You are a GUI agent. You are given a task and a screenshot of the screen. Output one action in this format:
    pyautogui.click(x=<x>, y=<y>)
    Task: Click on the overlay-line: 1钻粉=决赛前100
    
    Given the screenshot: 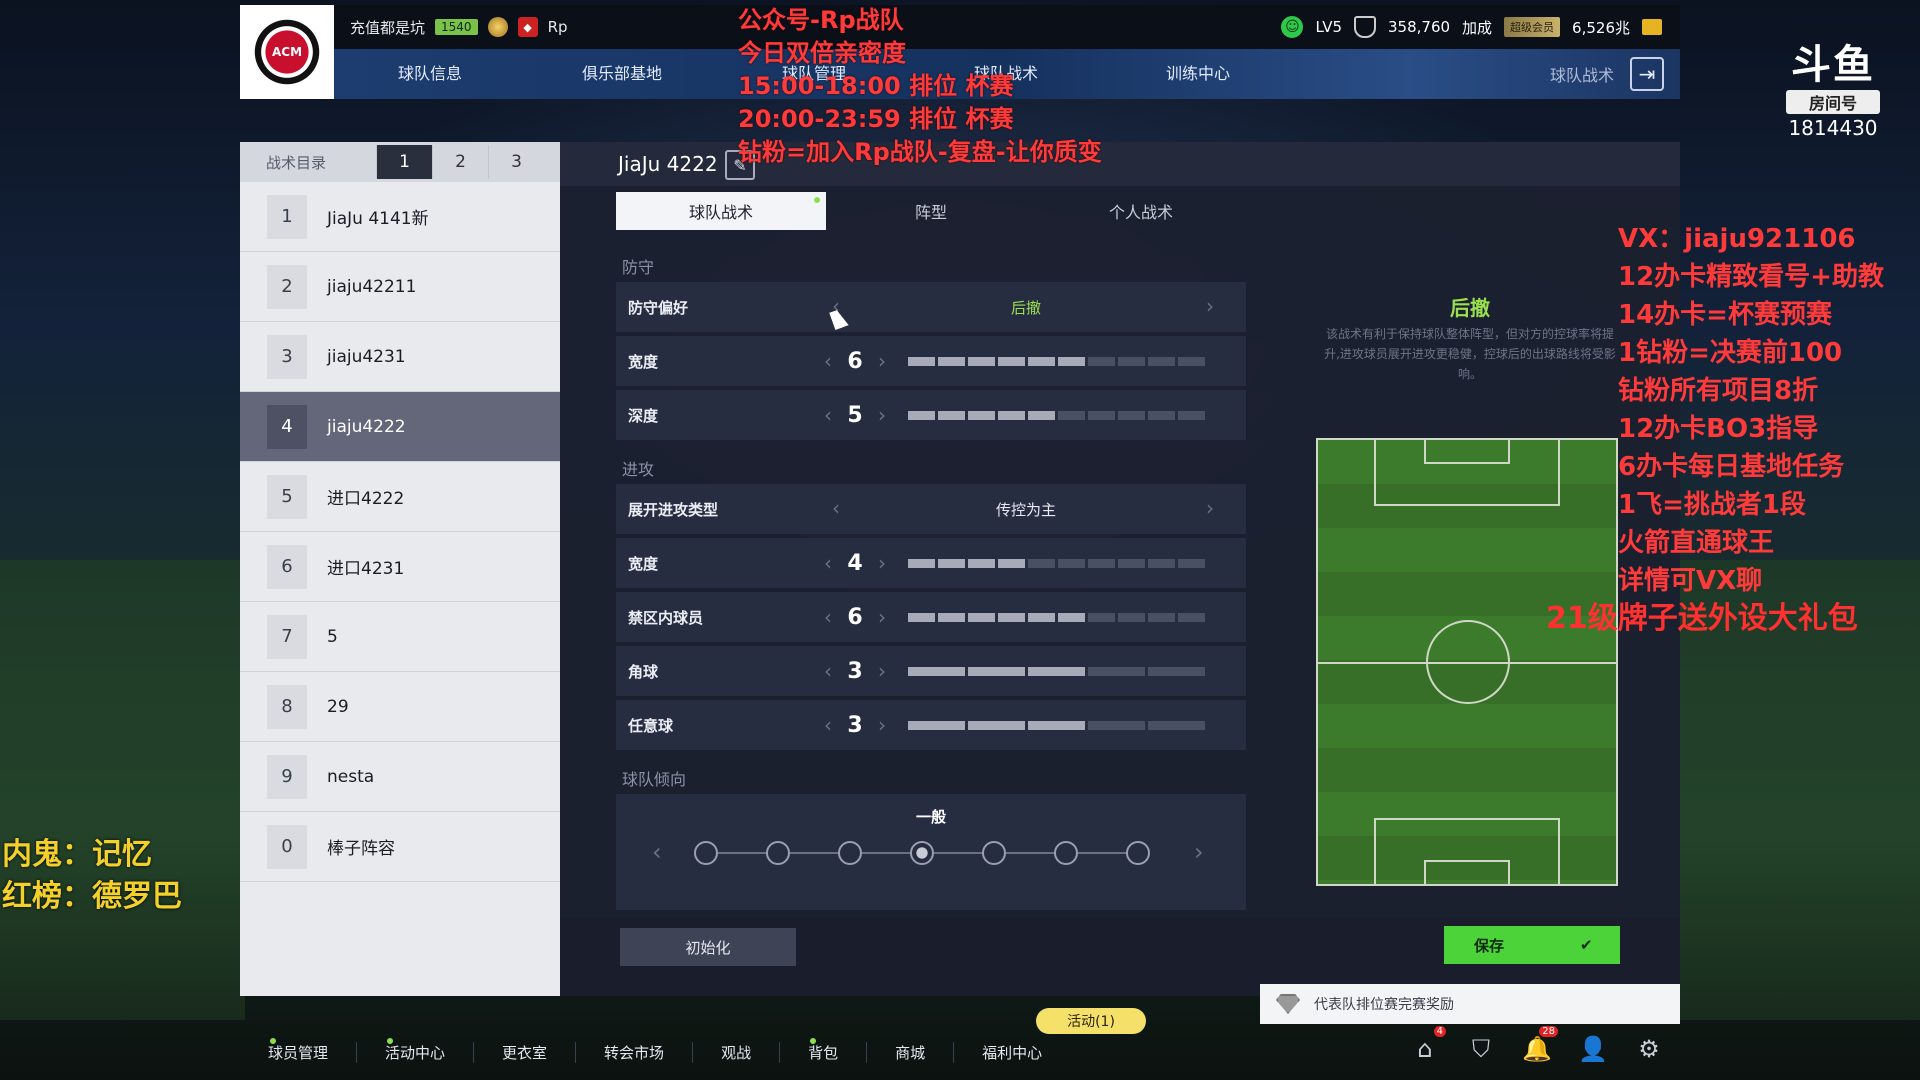 What is the action you would take?
    pyautogui.click(x=1730, y=353)
    